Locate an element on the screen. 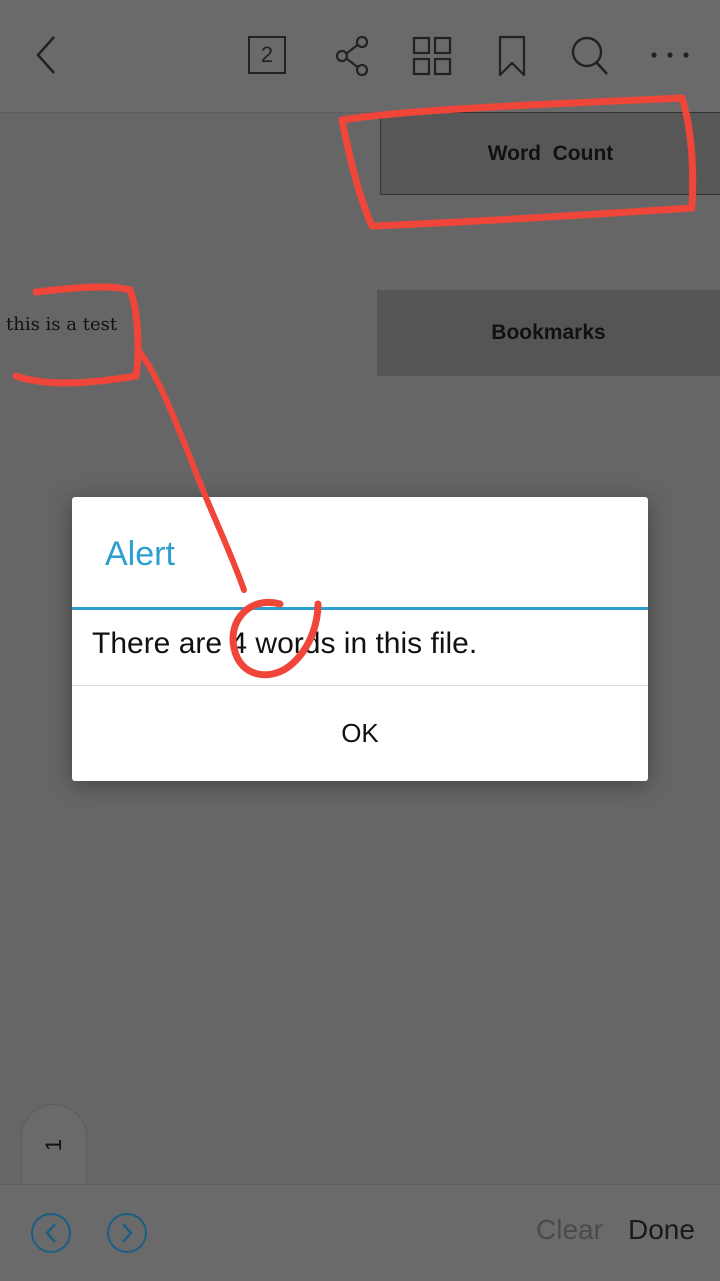  page-indicator-tab: 1 is located at coordinates (54, 1144).